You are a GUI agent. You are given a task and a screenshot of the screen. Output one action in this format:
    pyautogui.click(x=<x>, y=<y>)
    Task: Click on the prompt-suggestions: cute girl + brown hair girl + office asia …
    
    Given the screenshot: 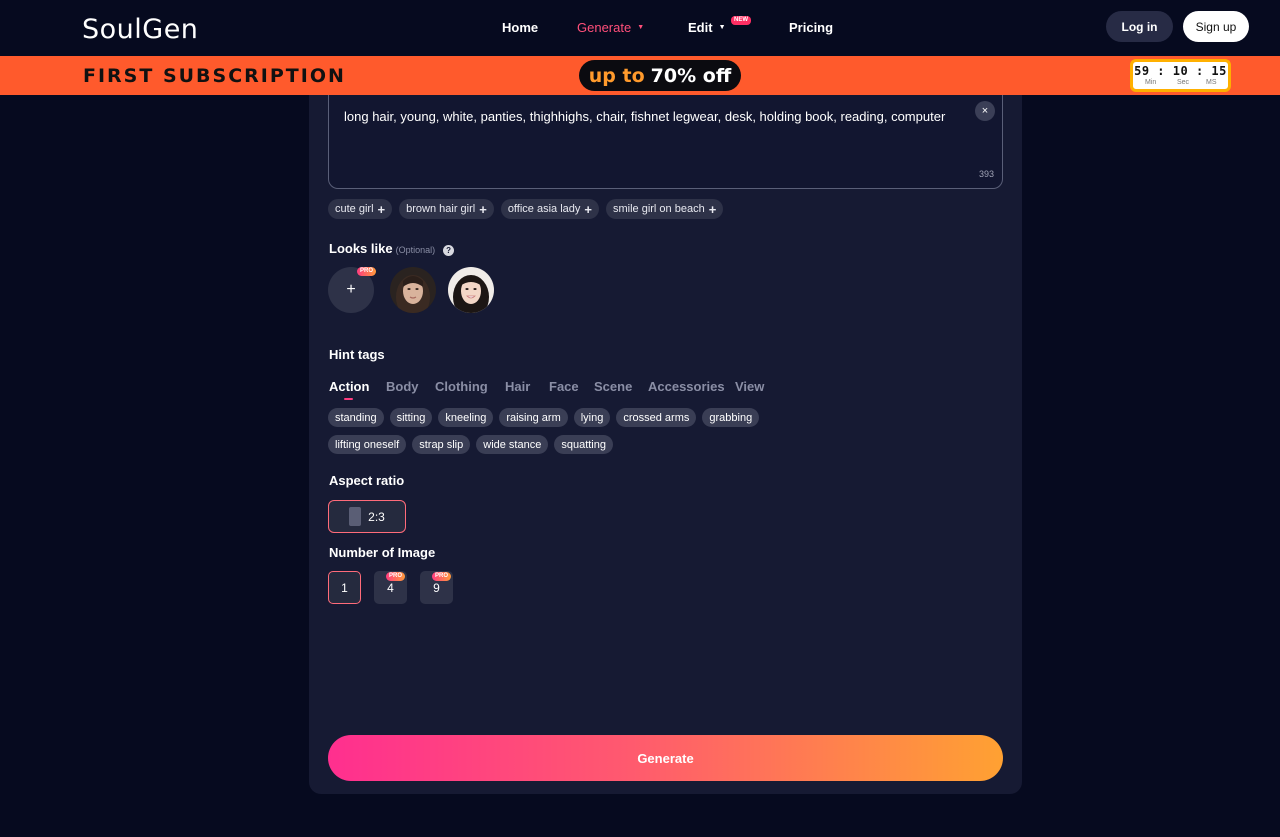 What is the action you would take?
    pyautogui.click(x=526, y=209)
    